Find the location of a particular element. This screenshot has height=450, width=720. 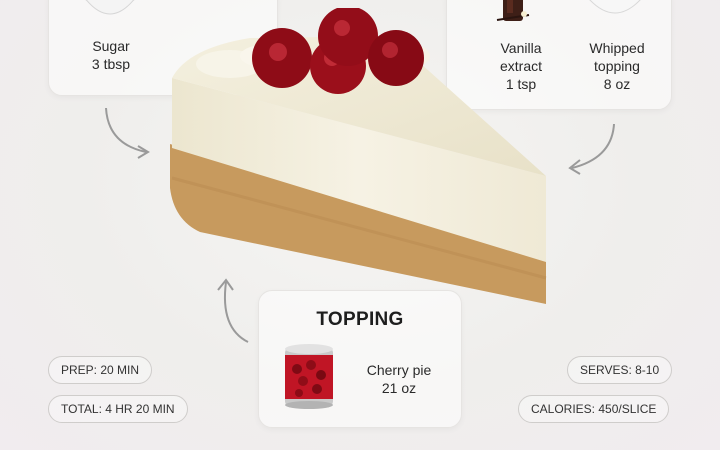

calories-badge: CALORIES: 450/SLICE is located at coordinates (594, 409).